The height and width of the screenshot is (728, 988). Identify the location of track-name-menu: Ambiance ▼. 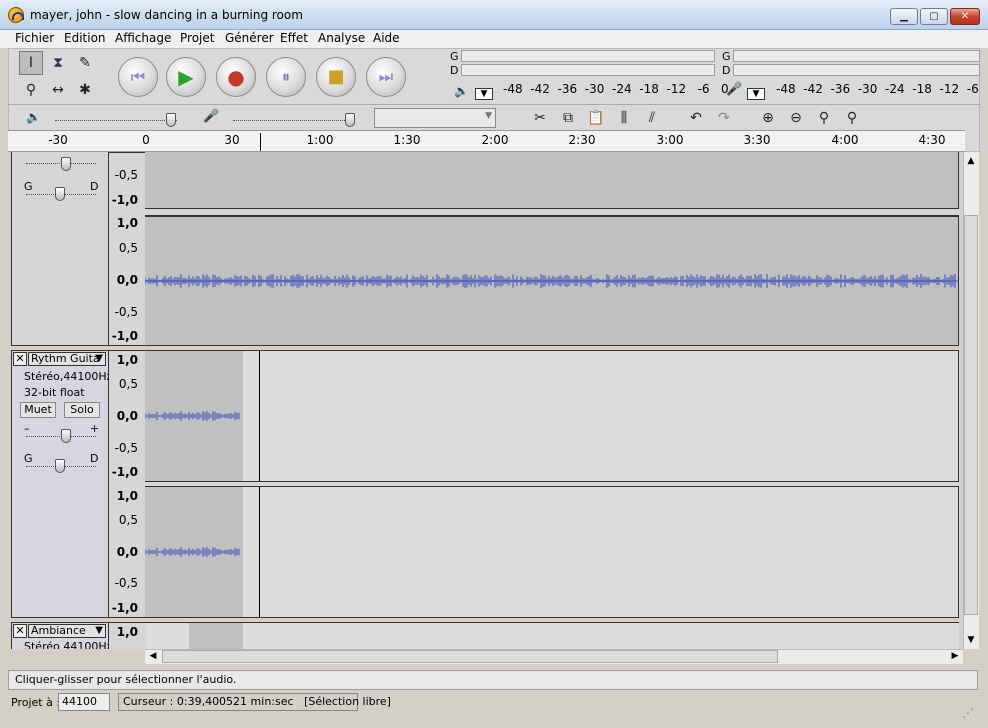
(67, 631).